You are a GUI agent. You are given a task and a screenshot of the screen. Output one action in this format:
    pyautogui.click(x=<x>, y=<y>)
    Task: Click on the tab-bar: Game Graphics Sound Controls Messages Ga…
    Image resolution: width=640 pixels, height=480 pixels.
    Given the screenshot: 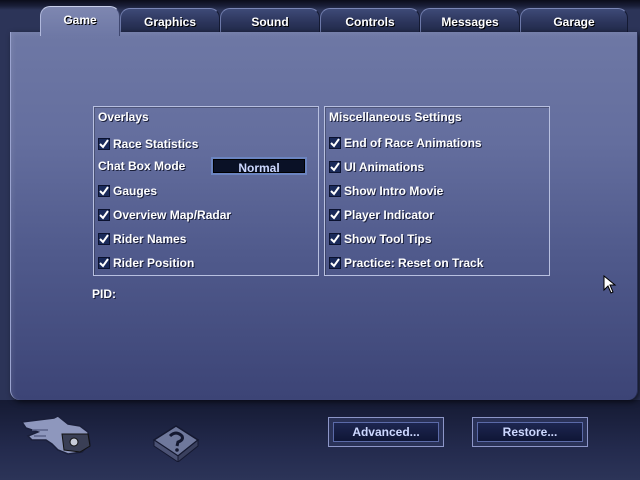 What is the action you would take?
    pyautogui.click(x=323, y=21)
    